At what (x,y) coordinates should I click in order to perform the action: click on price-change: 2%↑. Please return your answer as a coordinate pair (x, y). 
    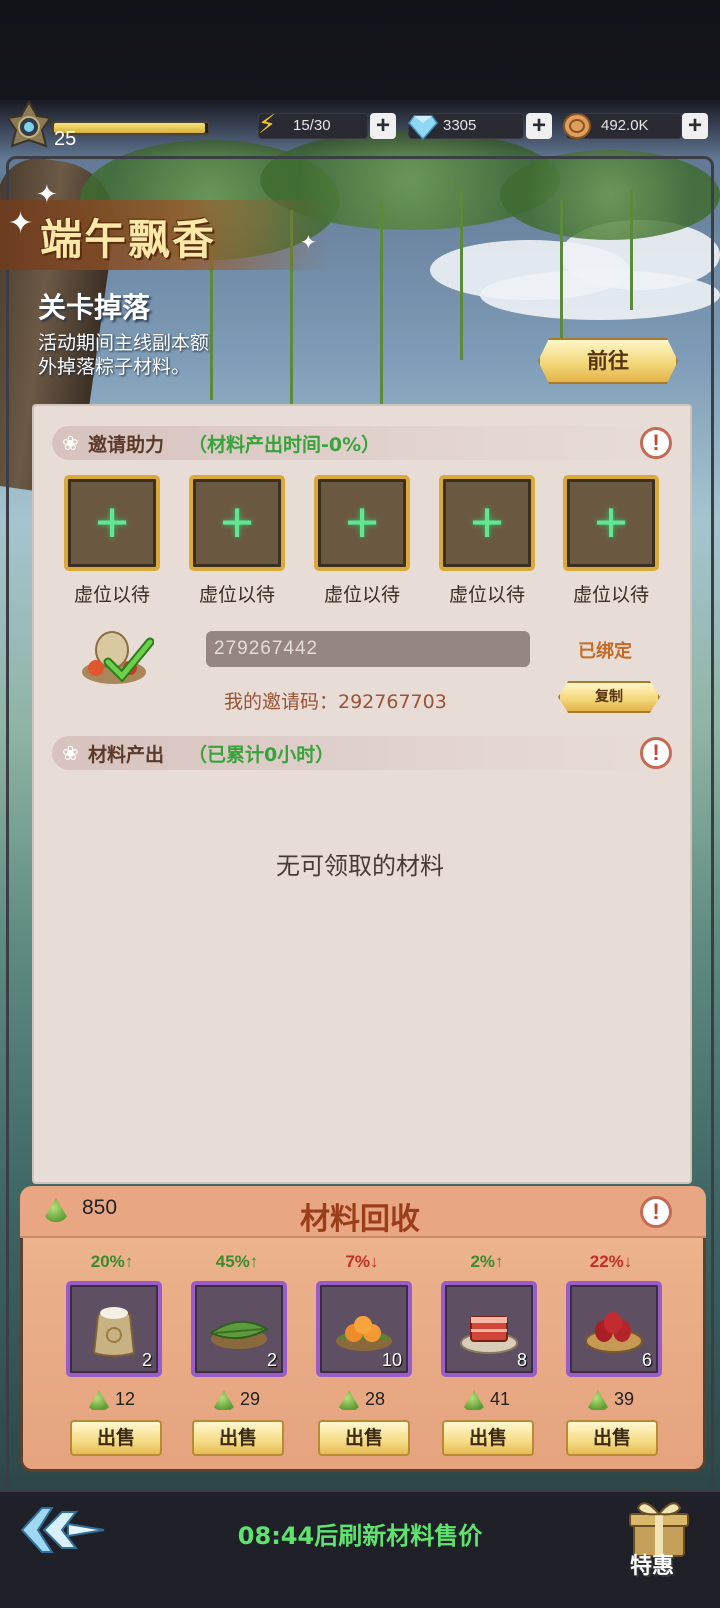
    Looking at the image, I should click on (487, 1261).